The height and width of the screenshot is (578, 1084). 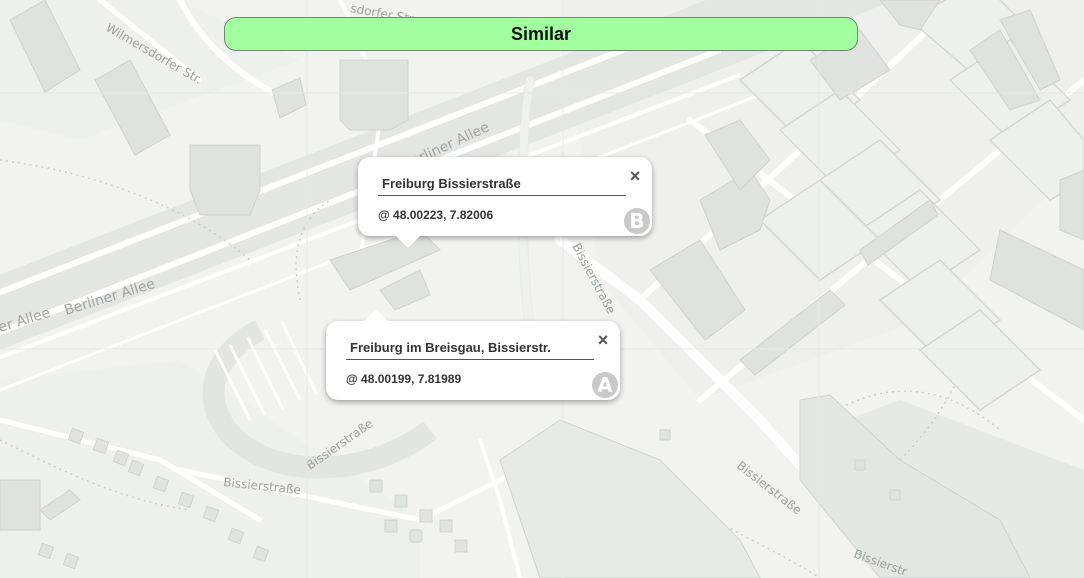 I want to click on popup-b-title: Freiburg Bissierstraße, so click(x=451, y=183).